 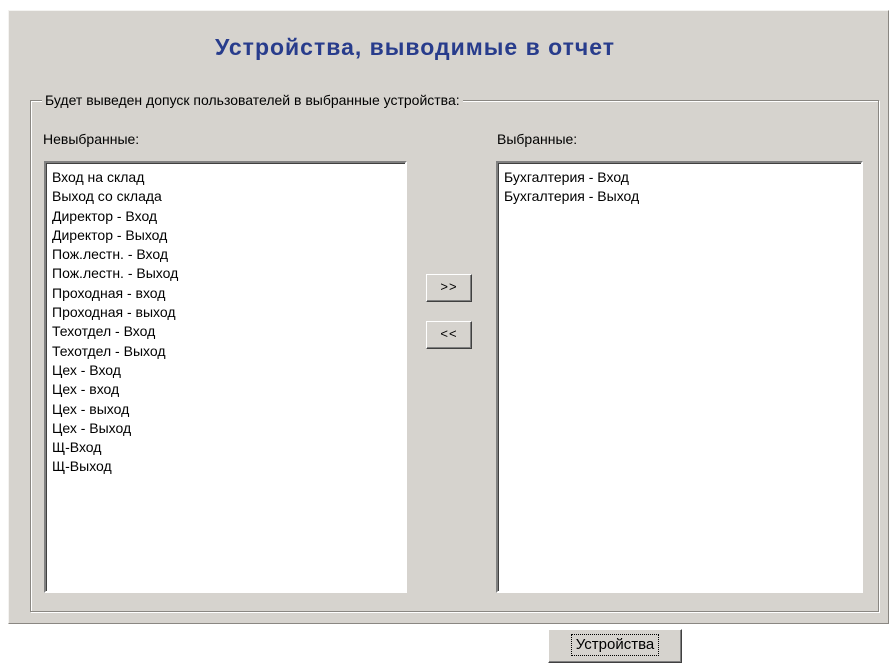 What do you see at coordinates (228, 254) in the screenshot?
I see `list-item: Пож.лестн. - Вход` at bounding box center [228, 254].